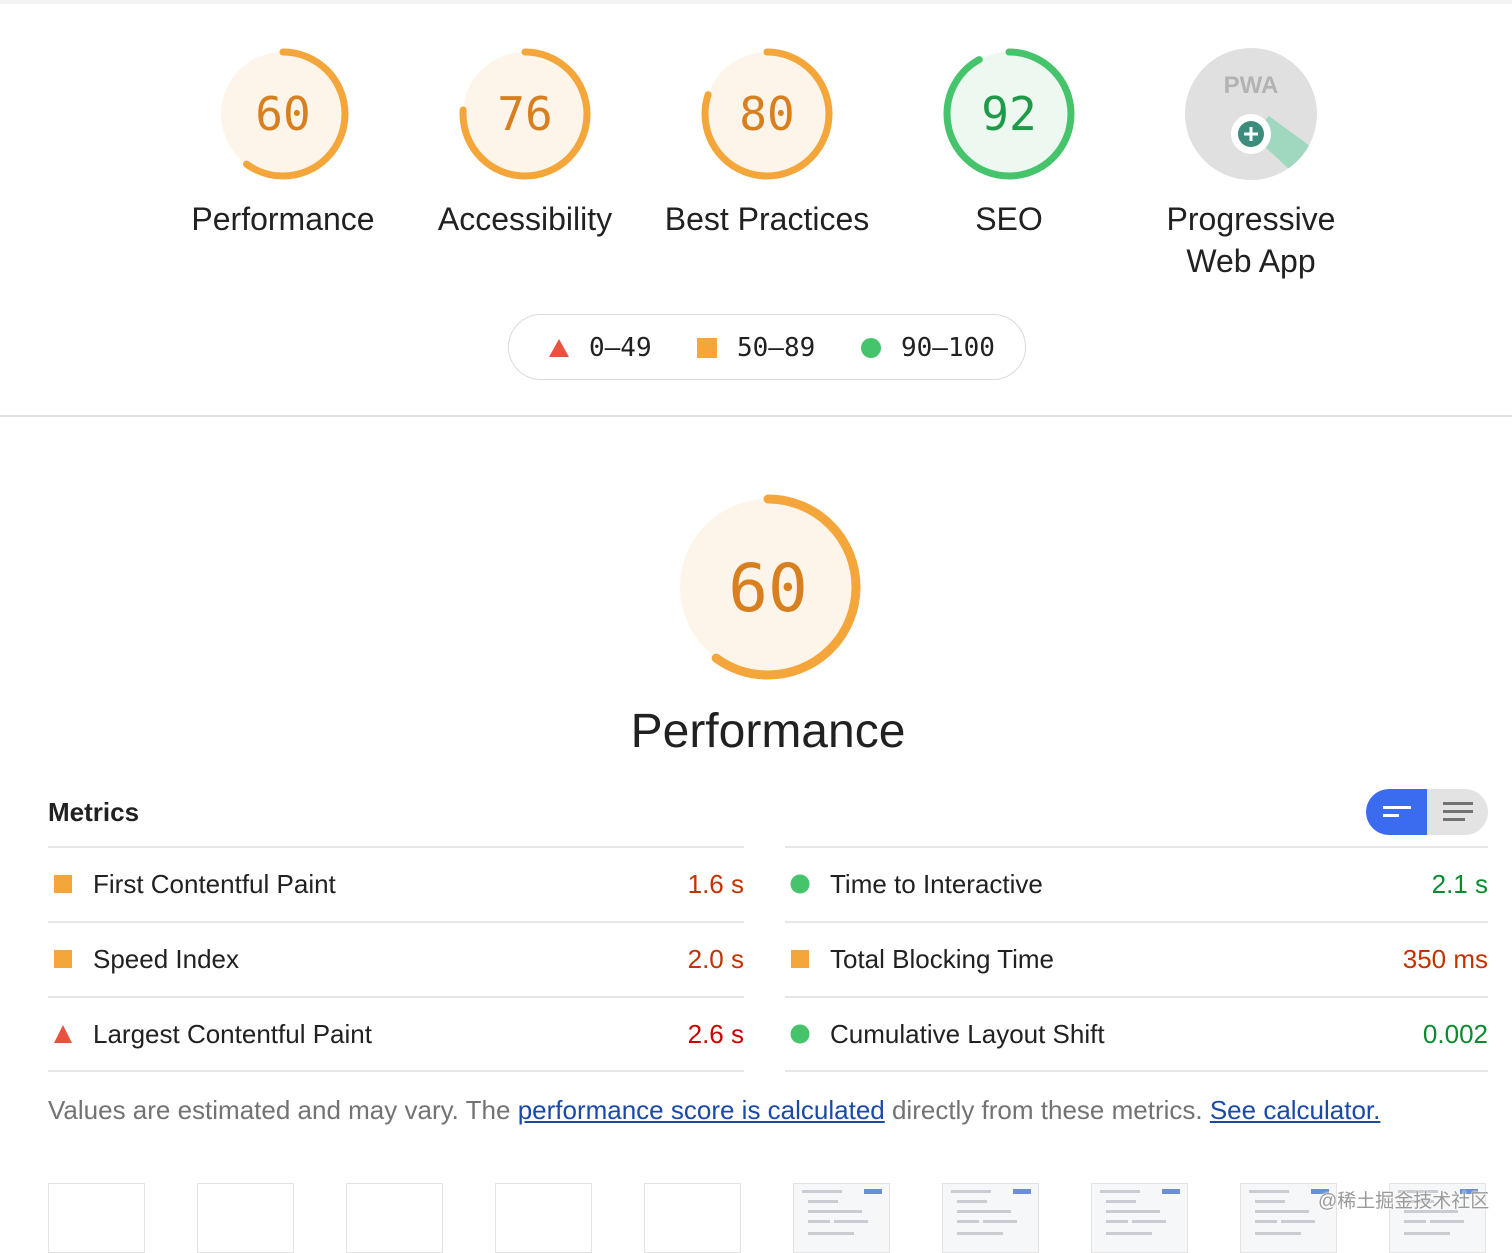  What do you see at coordinates (1455, 1034) in the screenshot?
I see `metric-value: 0.002` at bounding box center [1455, 1034].